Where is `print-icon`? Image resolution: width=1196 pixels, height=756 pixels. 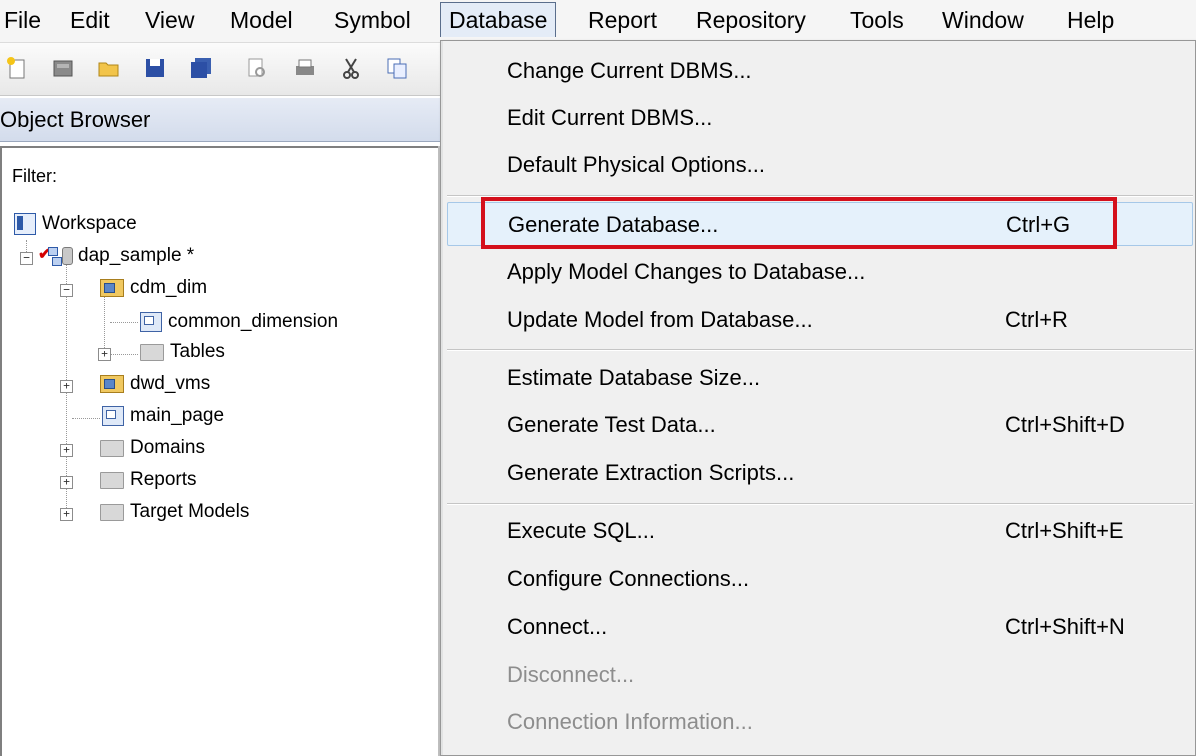 print-icon is located at coordinates (305, 68).